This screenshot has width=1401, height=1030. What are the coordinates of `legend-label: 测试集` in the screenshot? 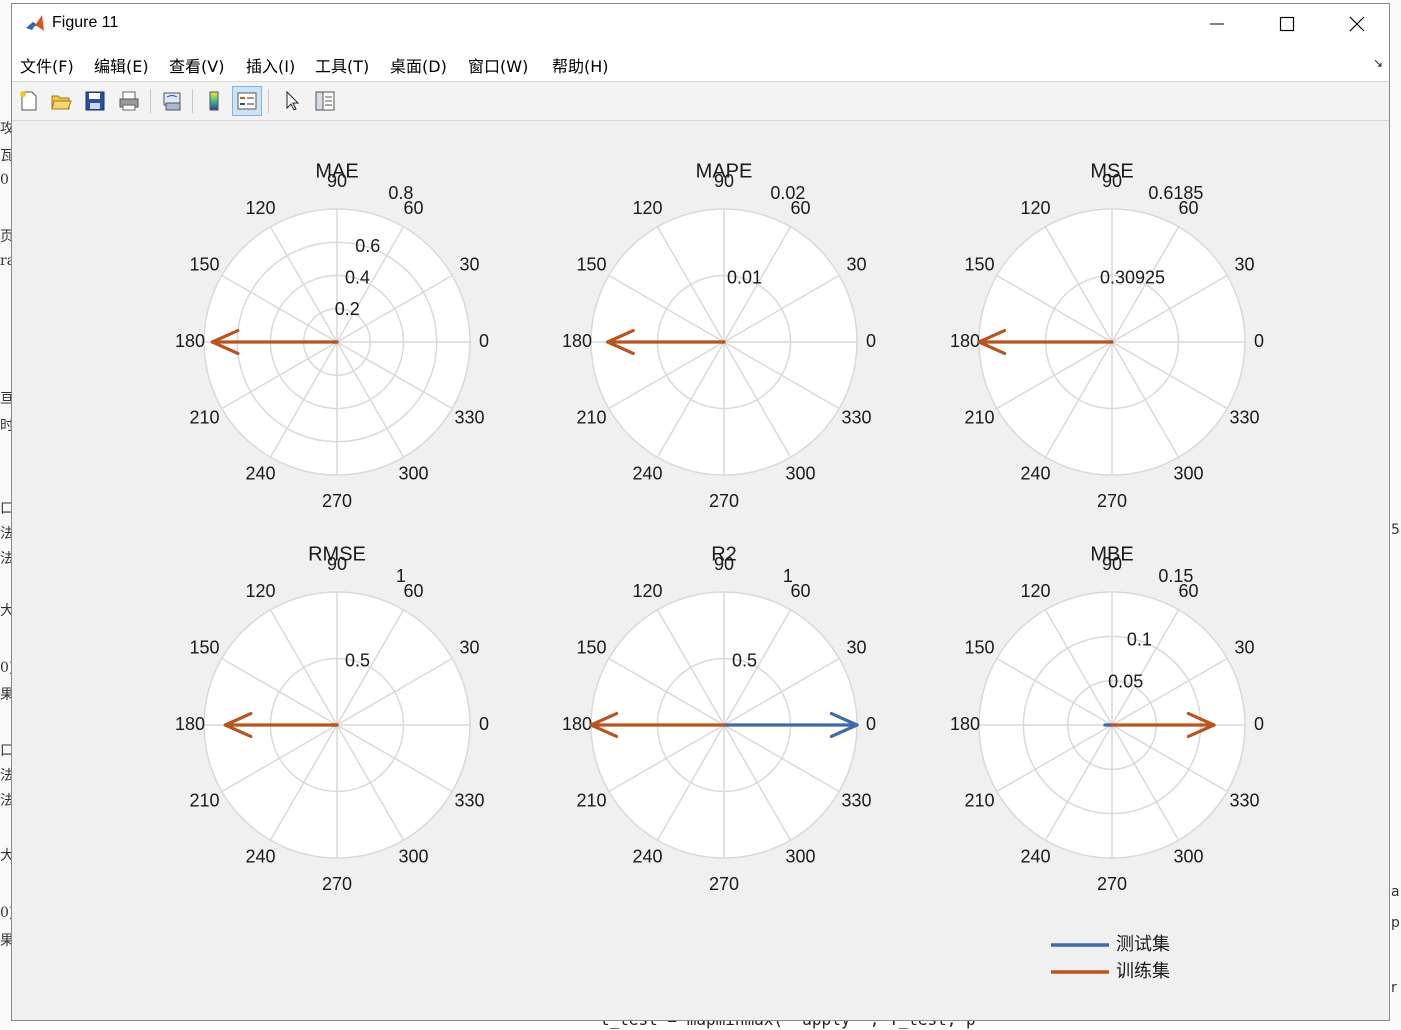 It's located at (1143, 944).